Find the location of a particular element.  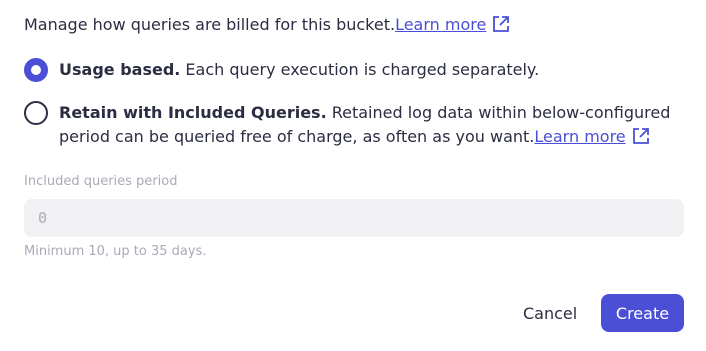

included-queries-period-label: Included queries period is located at coordinates (101, 181).